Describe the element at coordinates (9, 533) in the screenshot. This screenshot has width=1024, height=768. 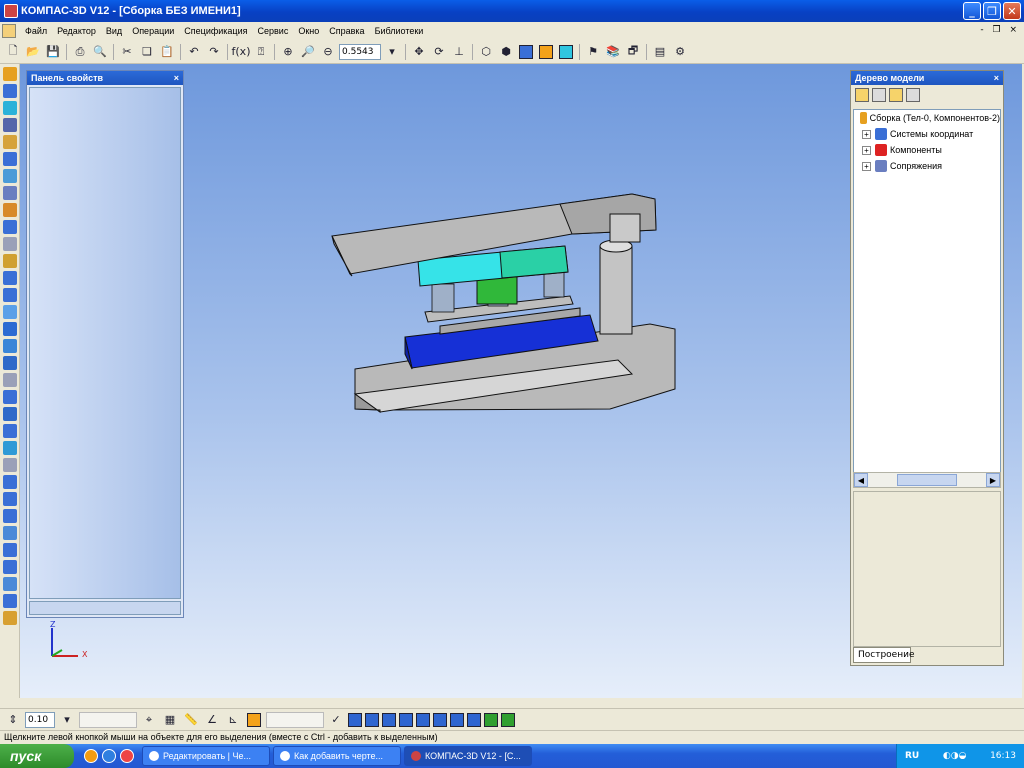
I see `rib-icon` at that location.